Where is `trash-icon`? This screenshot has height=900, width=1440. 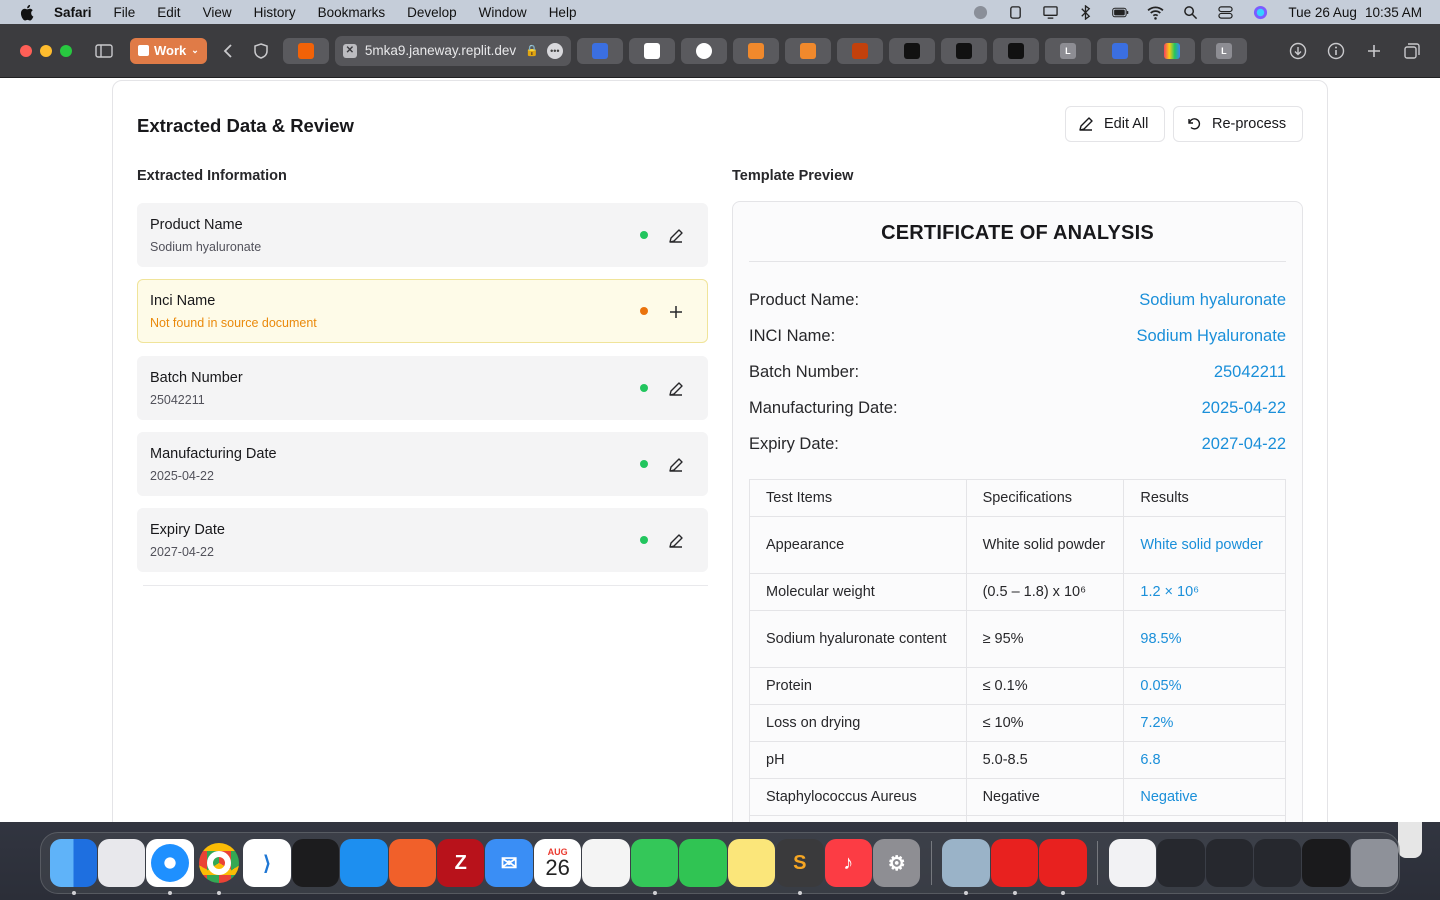 trash-icon is located at coordinates (1374, 863).